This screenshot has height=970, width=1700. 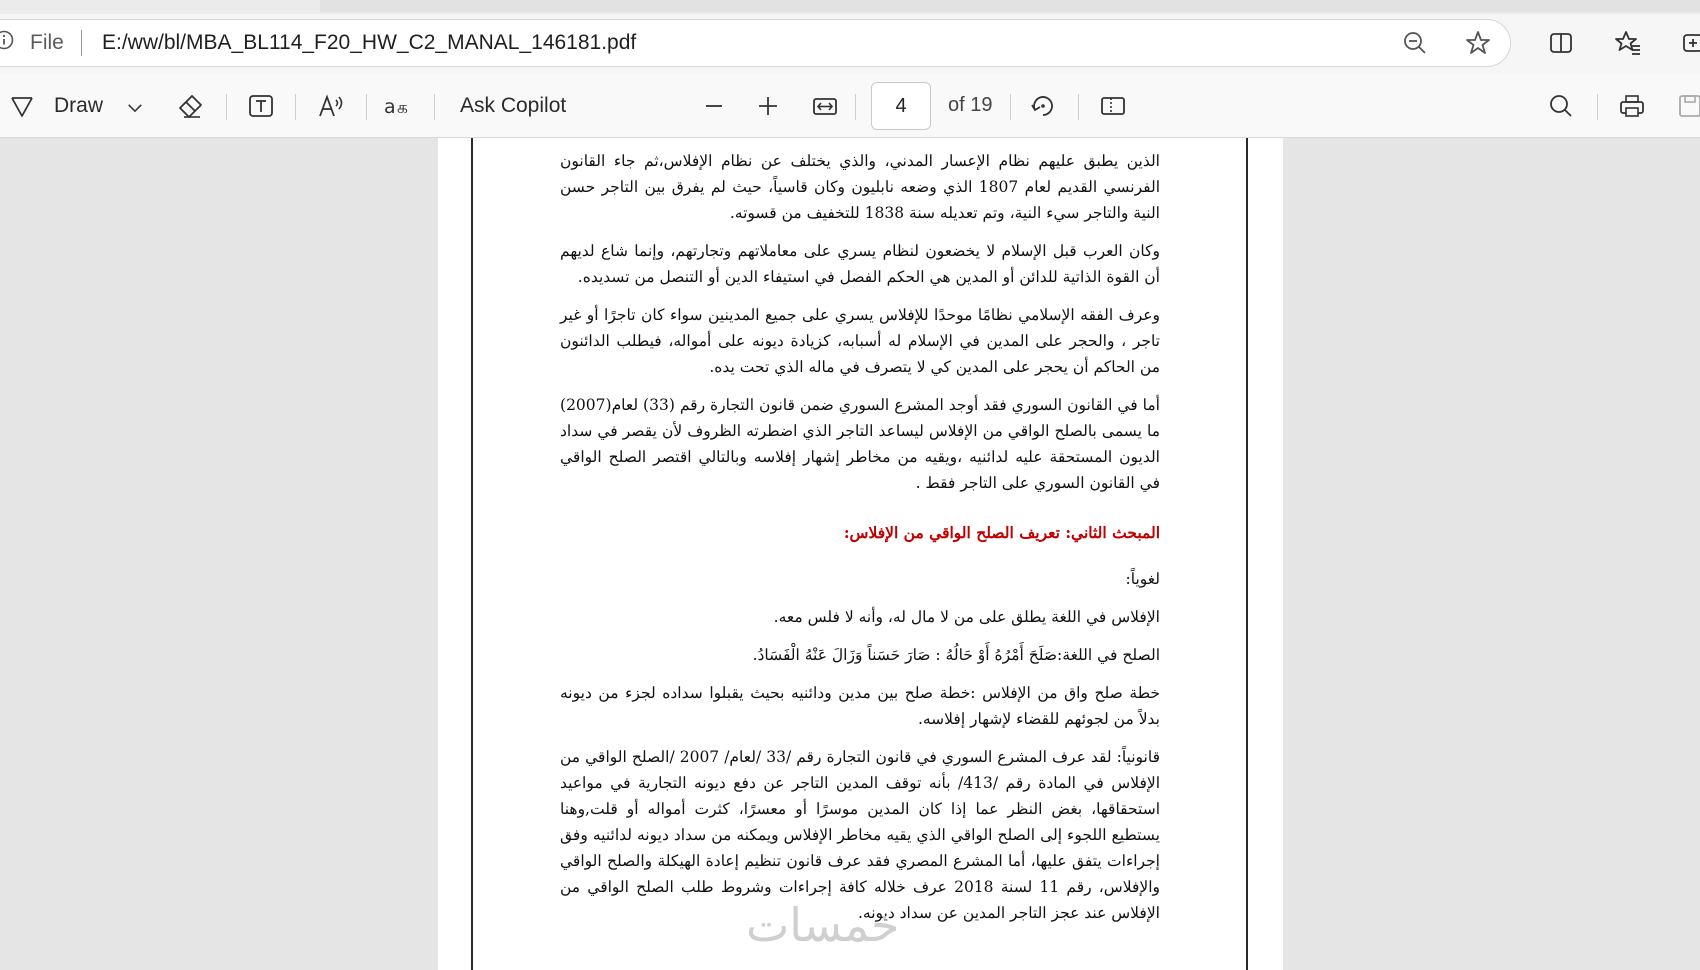 I want to click on collections-icon, so click(x=1690, y=43).